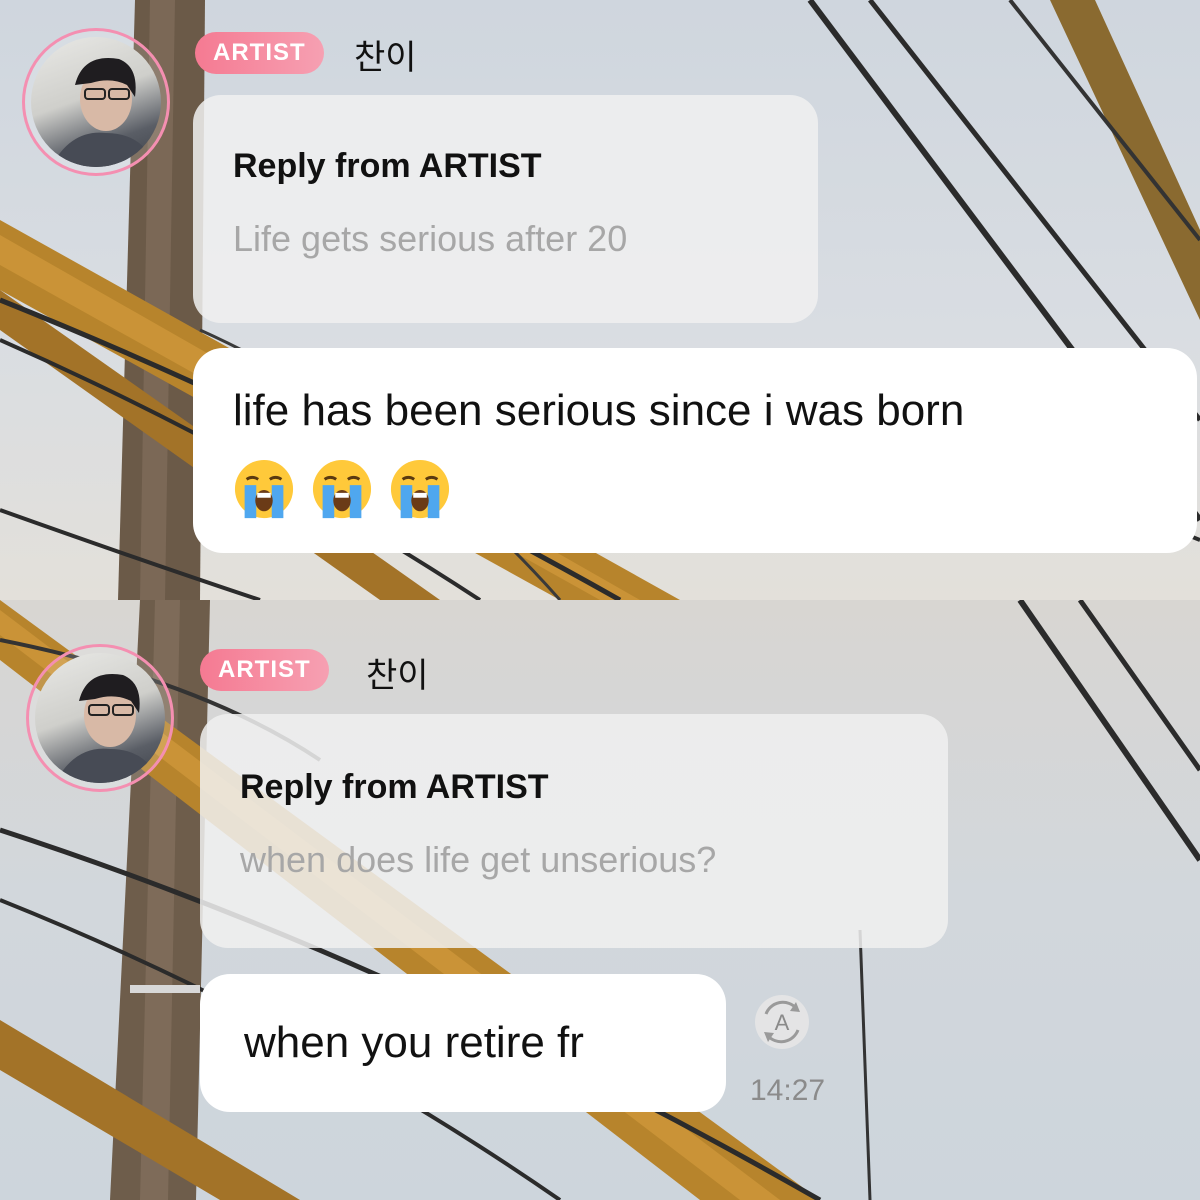 The height and width of the screenshot is (1200, 1200). Describe the element at coordinates (695, 489) in the screenshot. I see `emoji-row` at that location.